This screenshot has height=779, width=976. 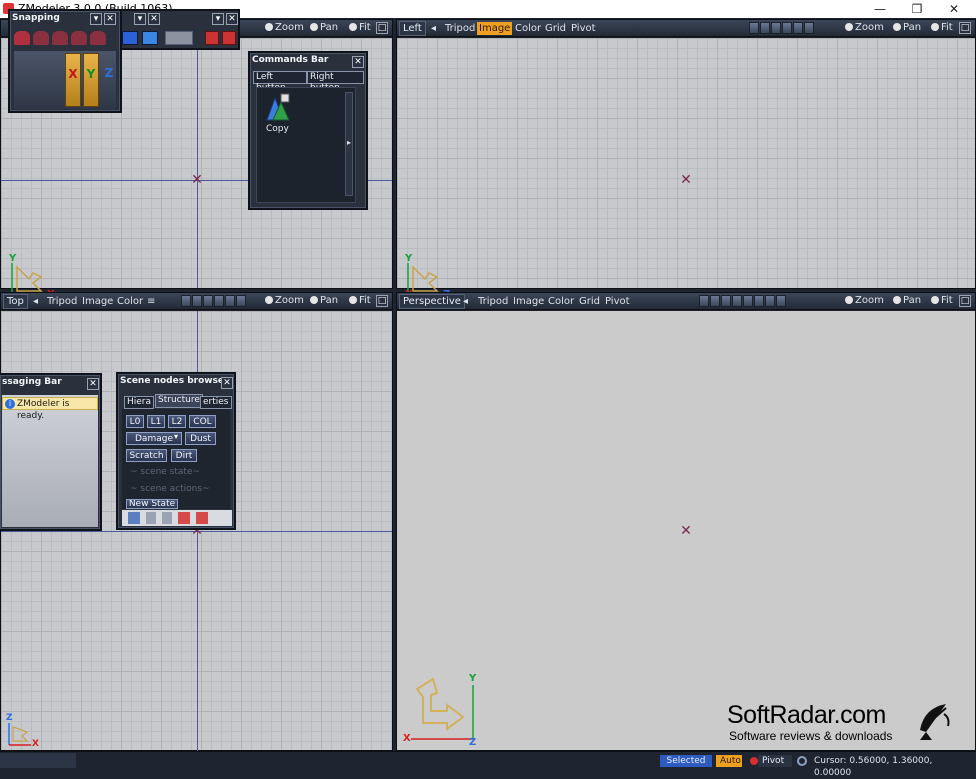 I want to click on lod1-button: L1, so click(x=156, y=421).